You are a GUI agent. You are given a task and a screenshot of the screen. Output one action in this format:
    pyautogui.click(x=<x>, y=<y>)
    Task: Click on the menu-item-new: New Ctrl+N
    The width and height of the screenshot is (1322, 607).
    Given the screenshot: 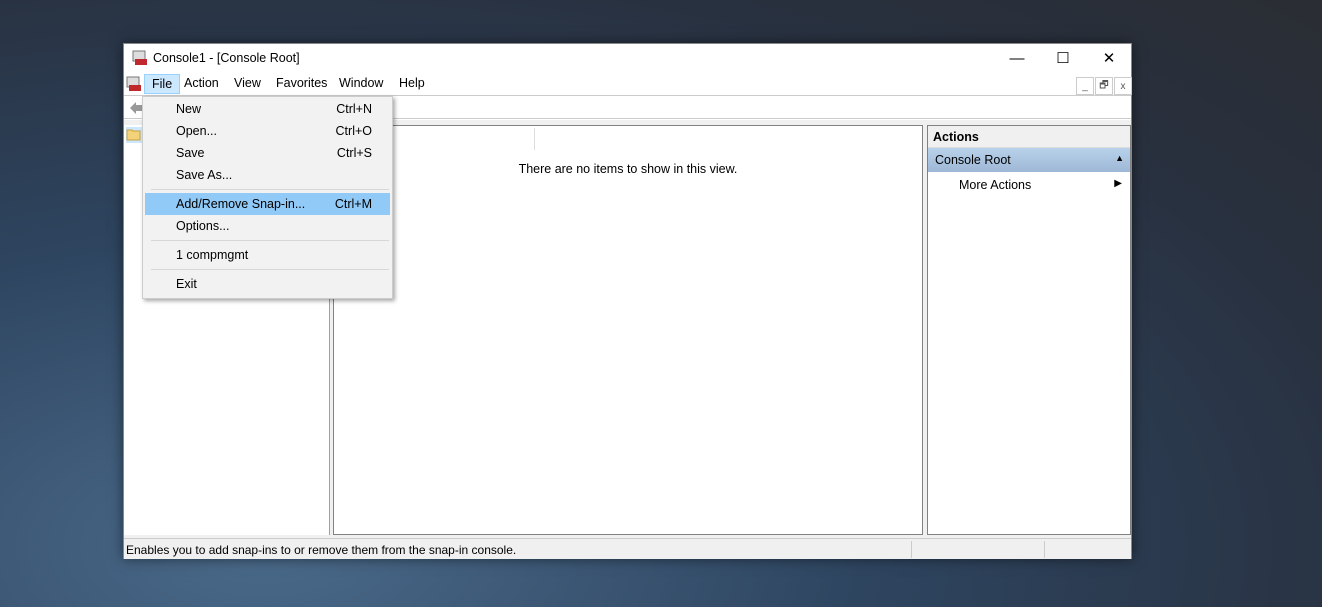 What is the action you would take?
    pyautogui.click(x=267, y=109)
    